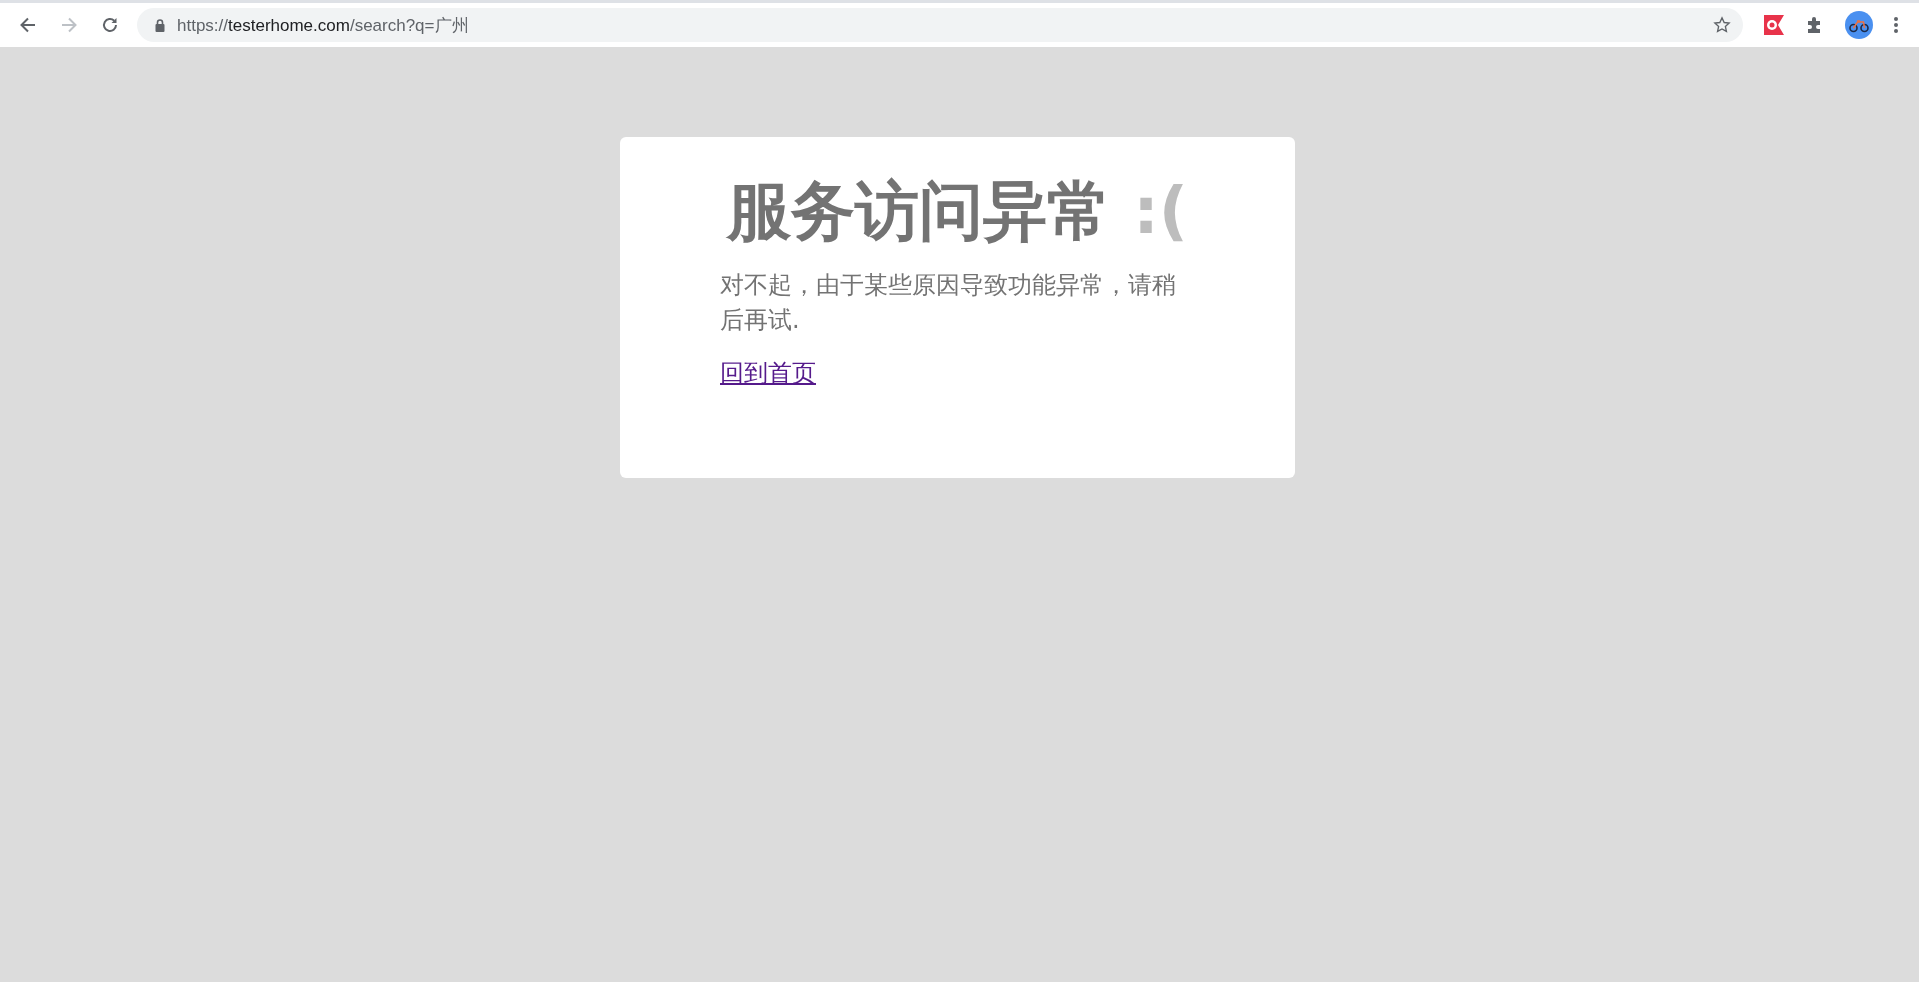  I want to click on sad-emoticon: :(, so click(1161, 211).